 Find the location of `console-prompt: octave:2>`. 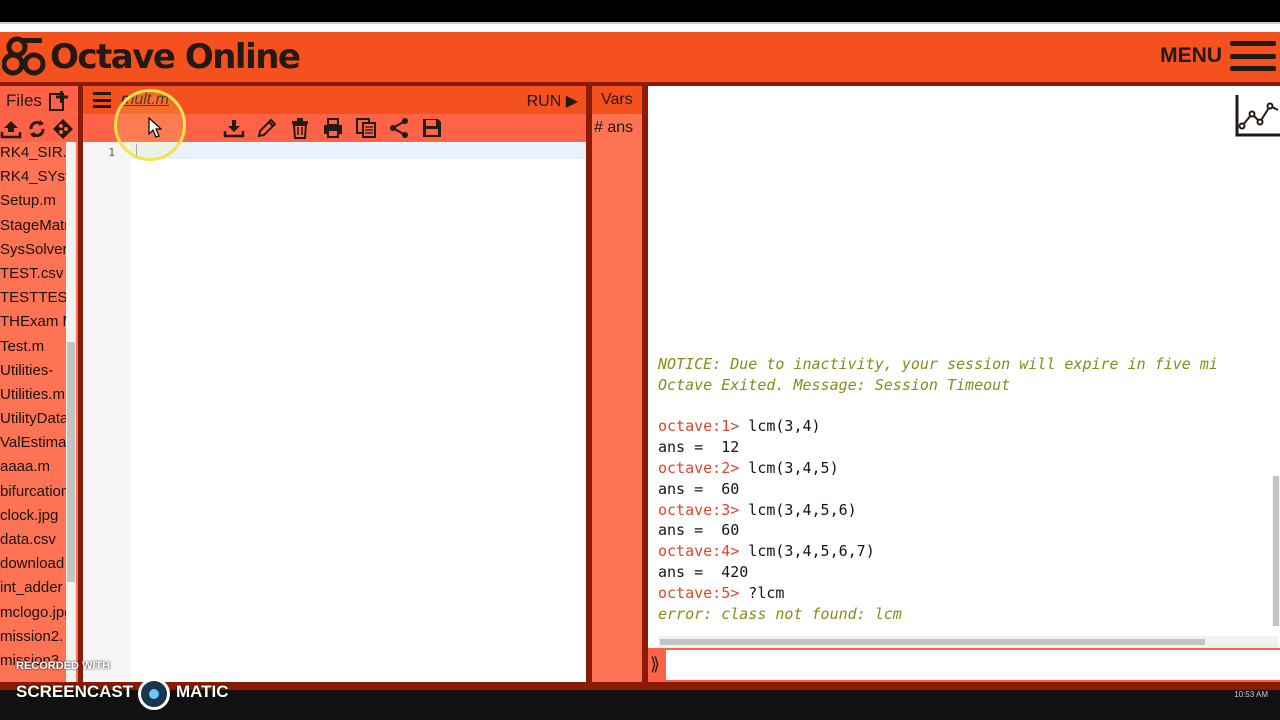

console-prompt: octave:2> is located at coordinates (699, 467).